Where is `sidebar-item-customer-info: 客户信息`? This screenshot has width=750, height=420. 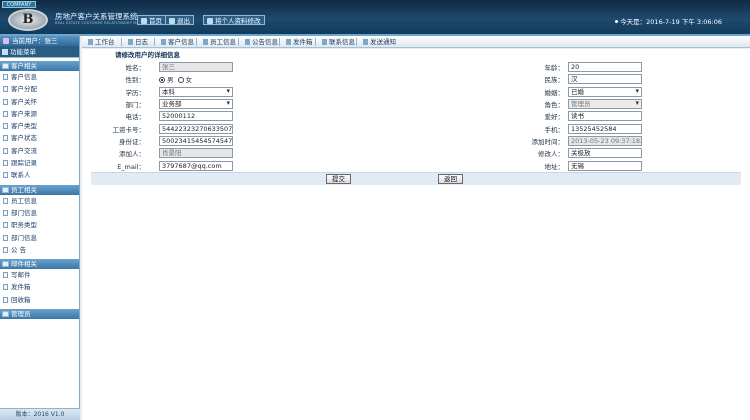 sidebar-item-customer-info: 客户信息 is located at coordinates (39, 77).